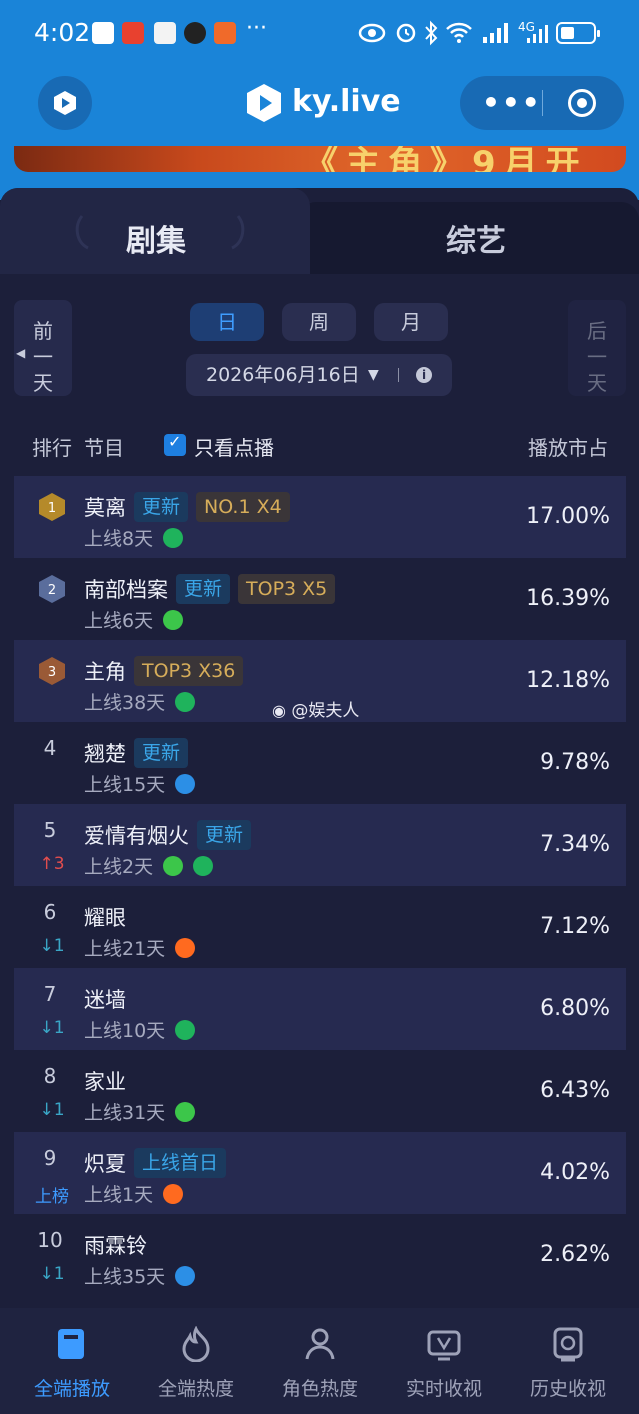  What do you see at coordinates (161, 753) in the screenshot?
I see `status-tag: 更新` at bounding box center [161, 753].